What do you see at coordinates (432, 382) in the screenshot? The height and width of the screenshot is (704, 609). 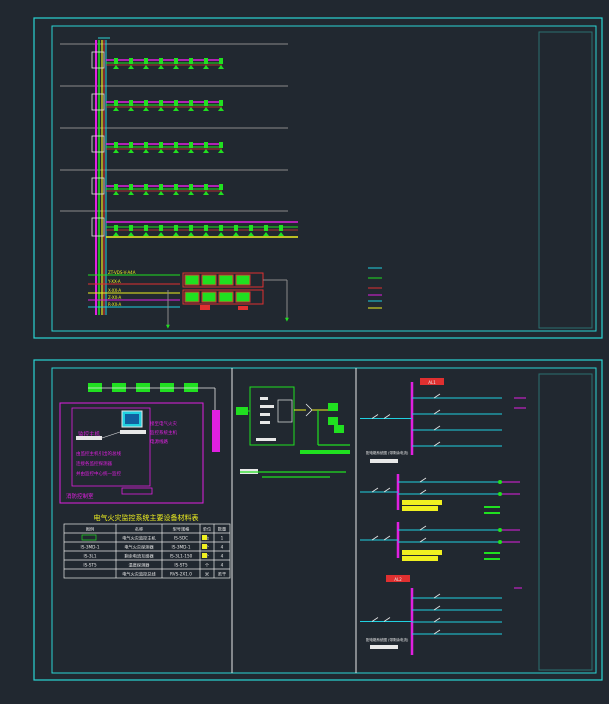 I see `board-top-label: AL1` at bounding box center [432, 382].